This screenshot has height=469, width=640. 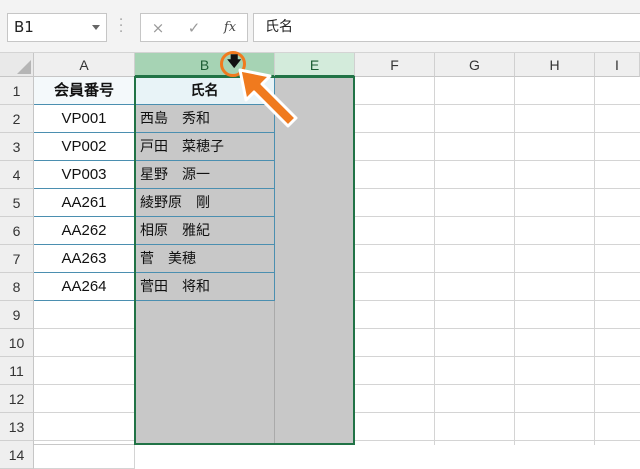 I want to click on row-header-8: 8, so click(x=17, y=287).